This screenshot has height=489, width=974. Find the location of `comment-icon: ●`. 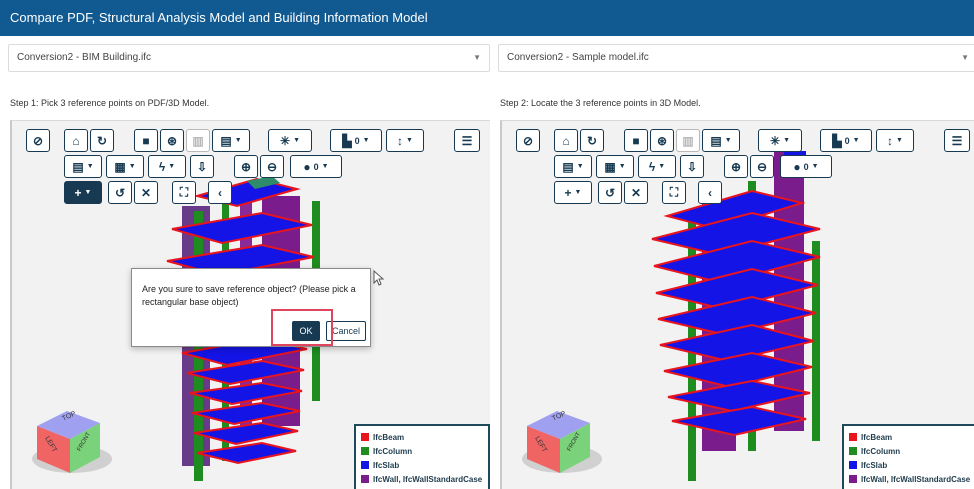

comment-icon: ● is located at coordinates (307, 166).